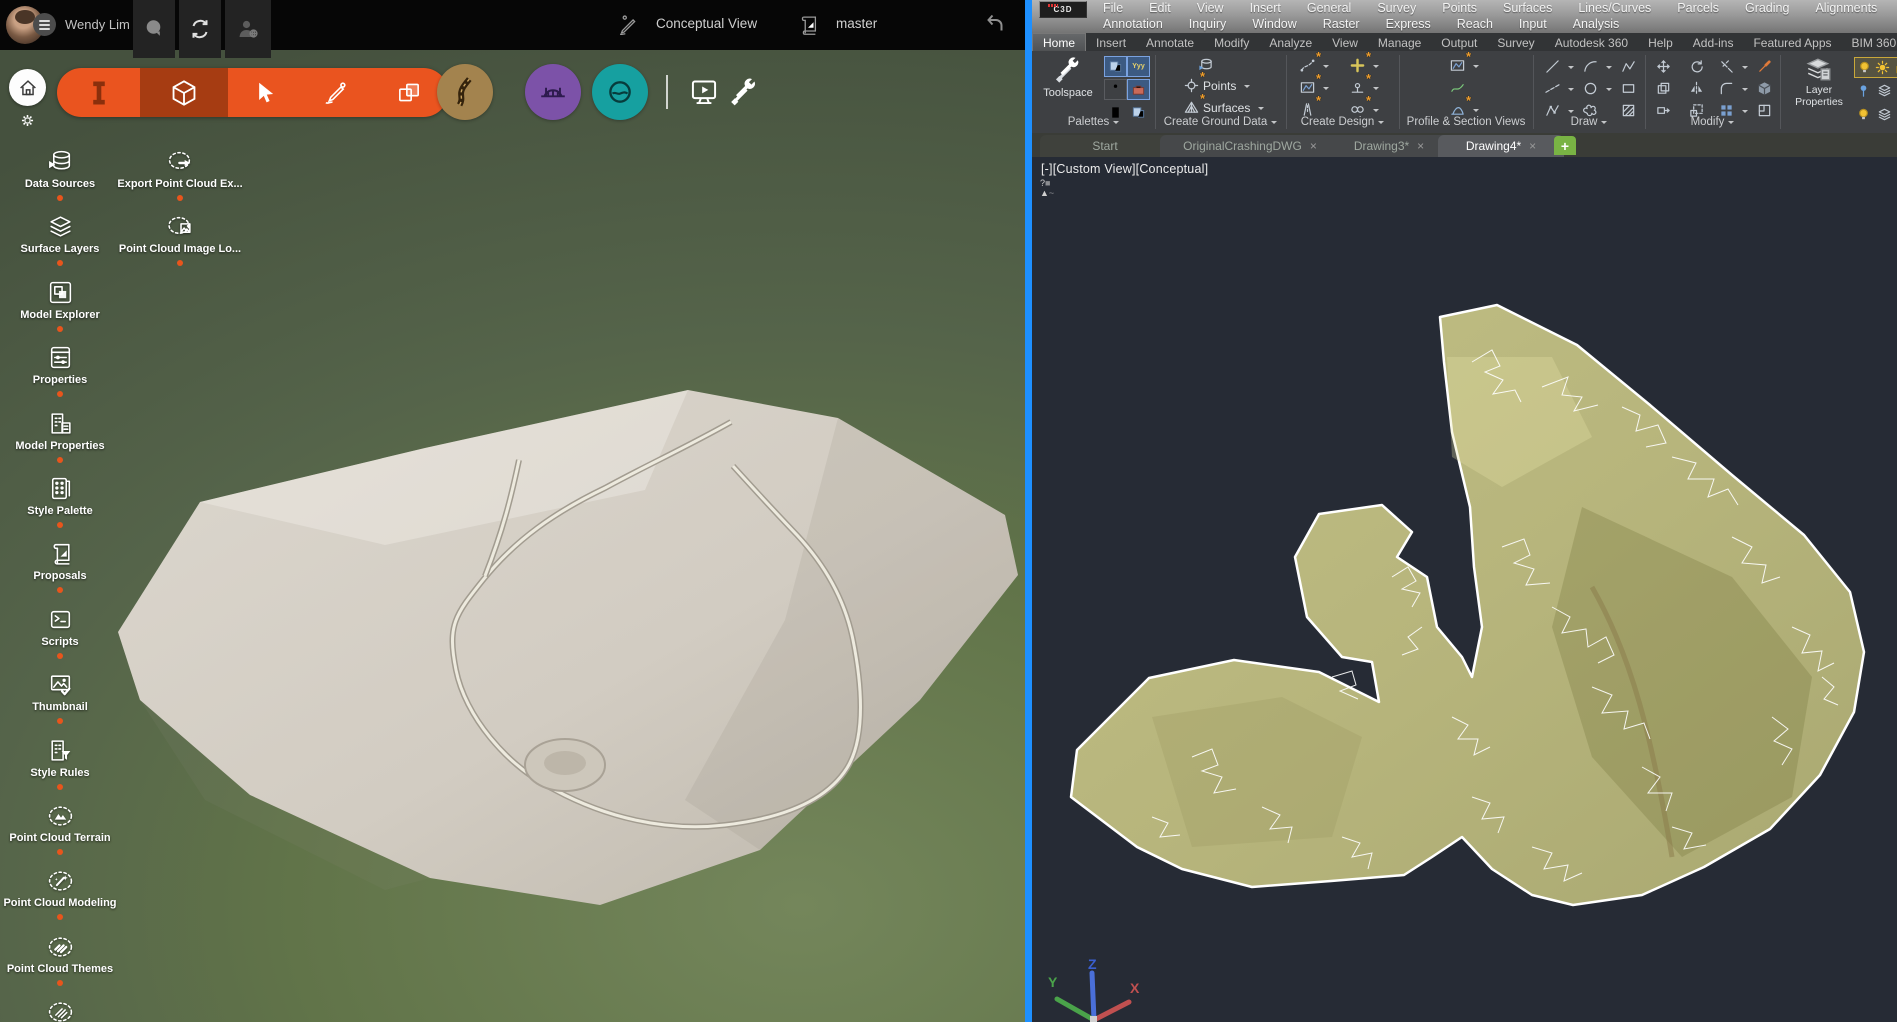  I want to click on menu-file: File, so click(1113, 8).